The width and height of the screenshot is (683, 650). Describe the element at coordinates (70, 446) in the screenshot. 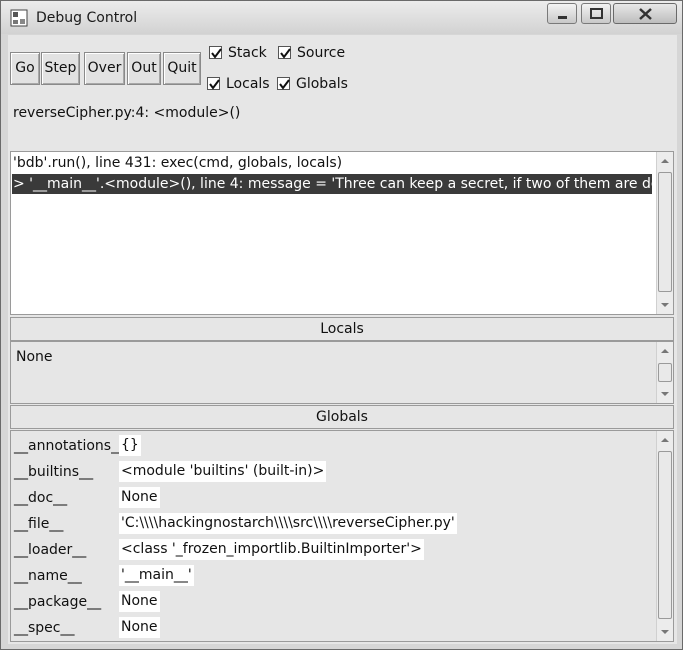

I see `global-name: __annotations__` at that location.